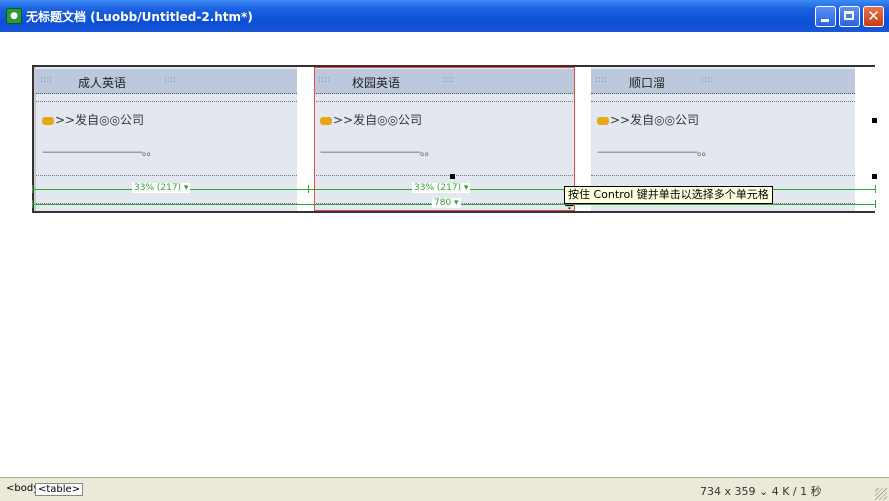  I want to click on window-size-info: 734 x 359 ⌄ 4 K / 1 秒, so click(761, 491).